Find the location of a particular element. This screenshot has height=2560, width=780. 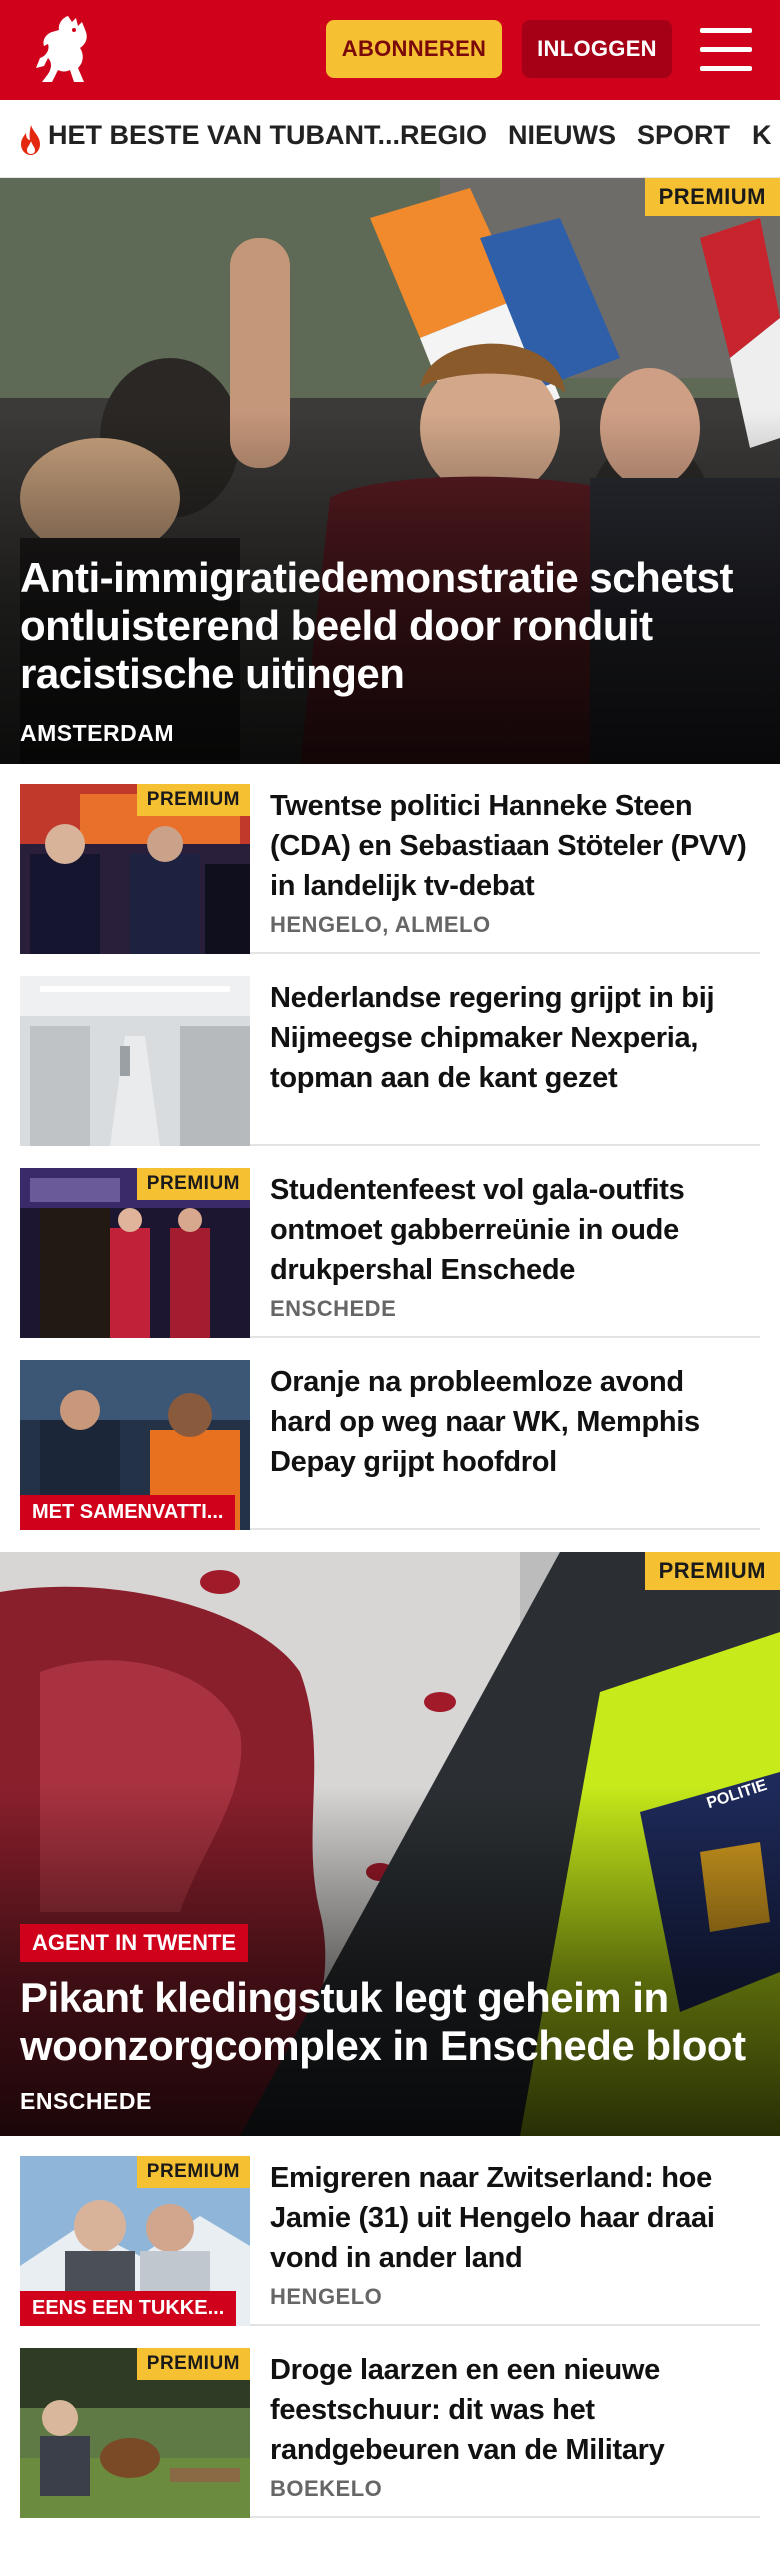

login-button: INLOGGEN is located at coordinates (597, 49).